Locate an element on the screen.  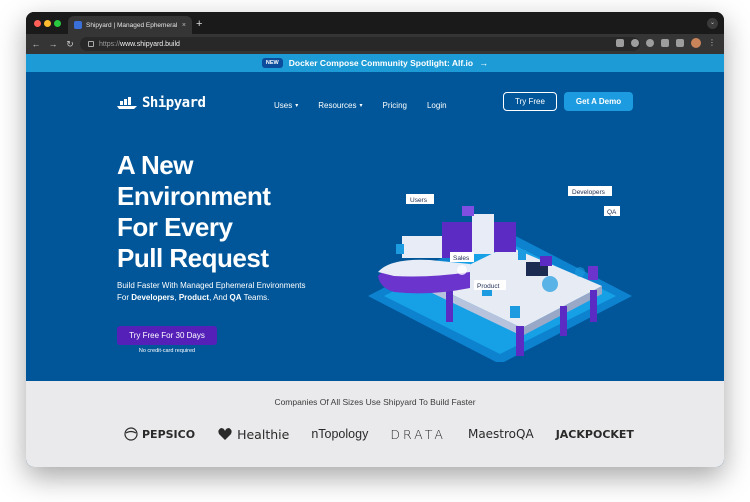
nav-resources: Resources ▾ is located at coordinates (340, 105).